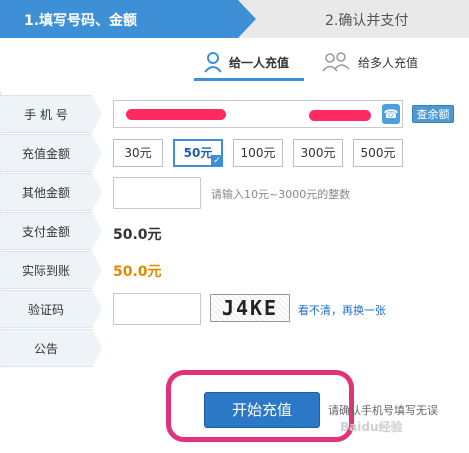 The width and height of the screenshot is (469, 453). What do you see at coordinates (51, 192) in the screenshot?
I see `label-other-amount: 其他金额` at bounding box center [51, 192].